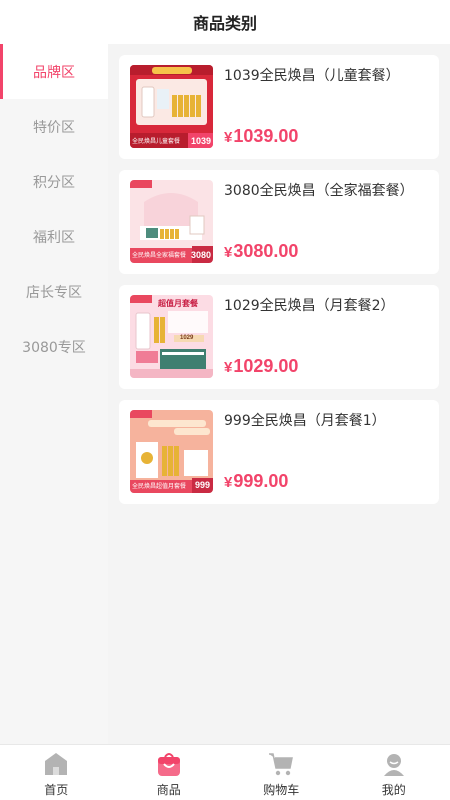 The image size is (450, 800). I want to click on sidebar-item-welfare: 福利区, so click(54, 236).